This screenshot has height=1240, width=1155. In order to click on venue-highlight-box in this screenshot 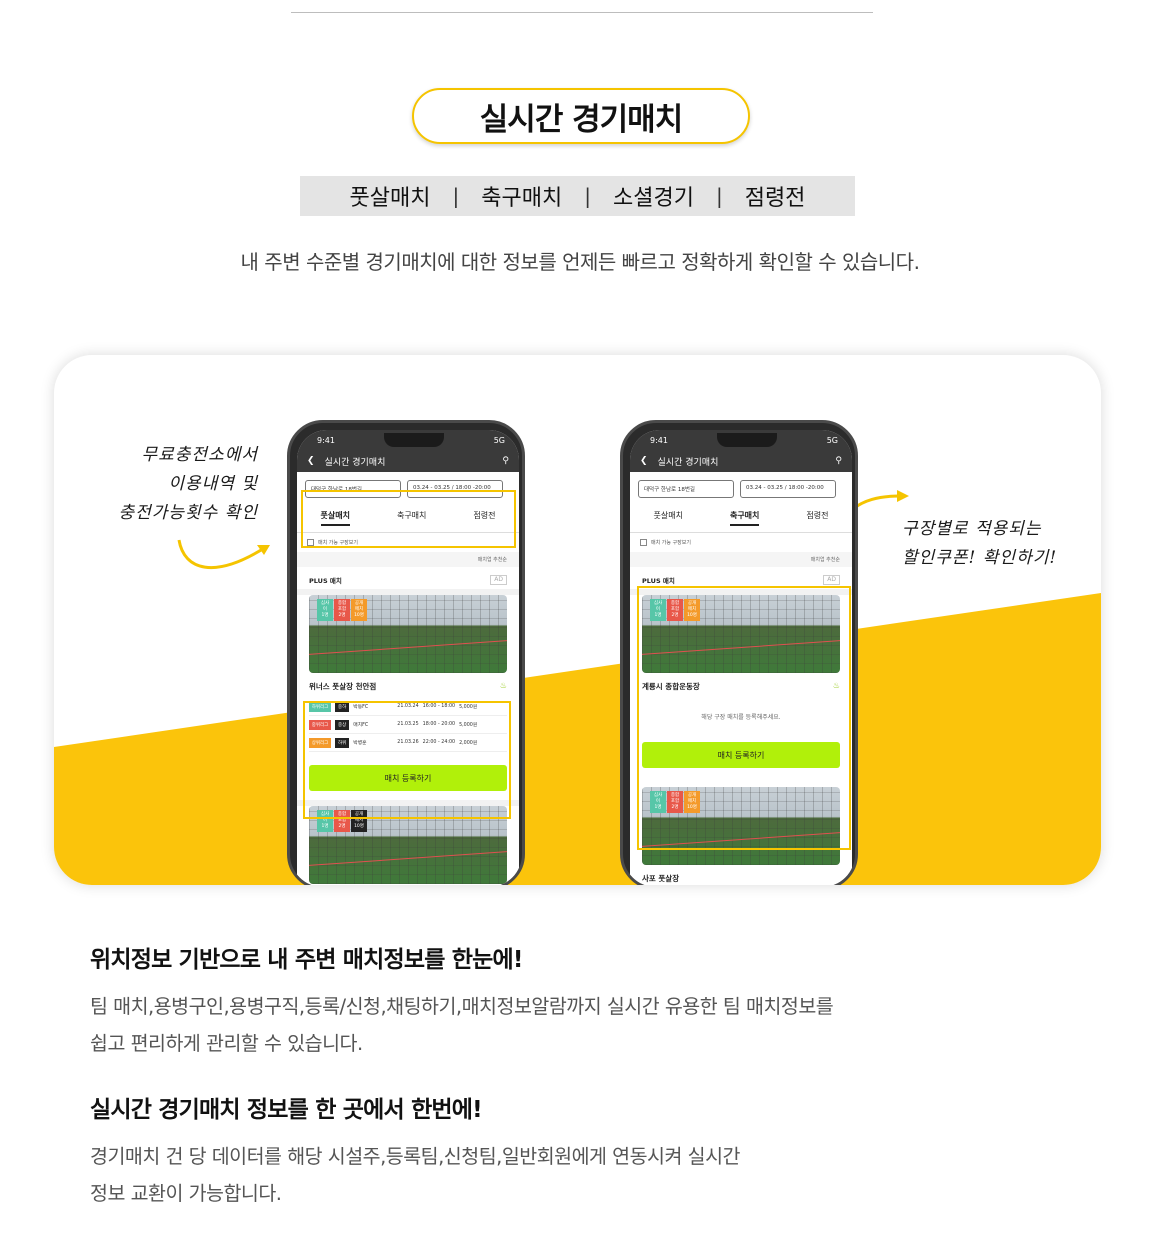, I will do `click(744, 718)`.